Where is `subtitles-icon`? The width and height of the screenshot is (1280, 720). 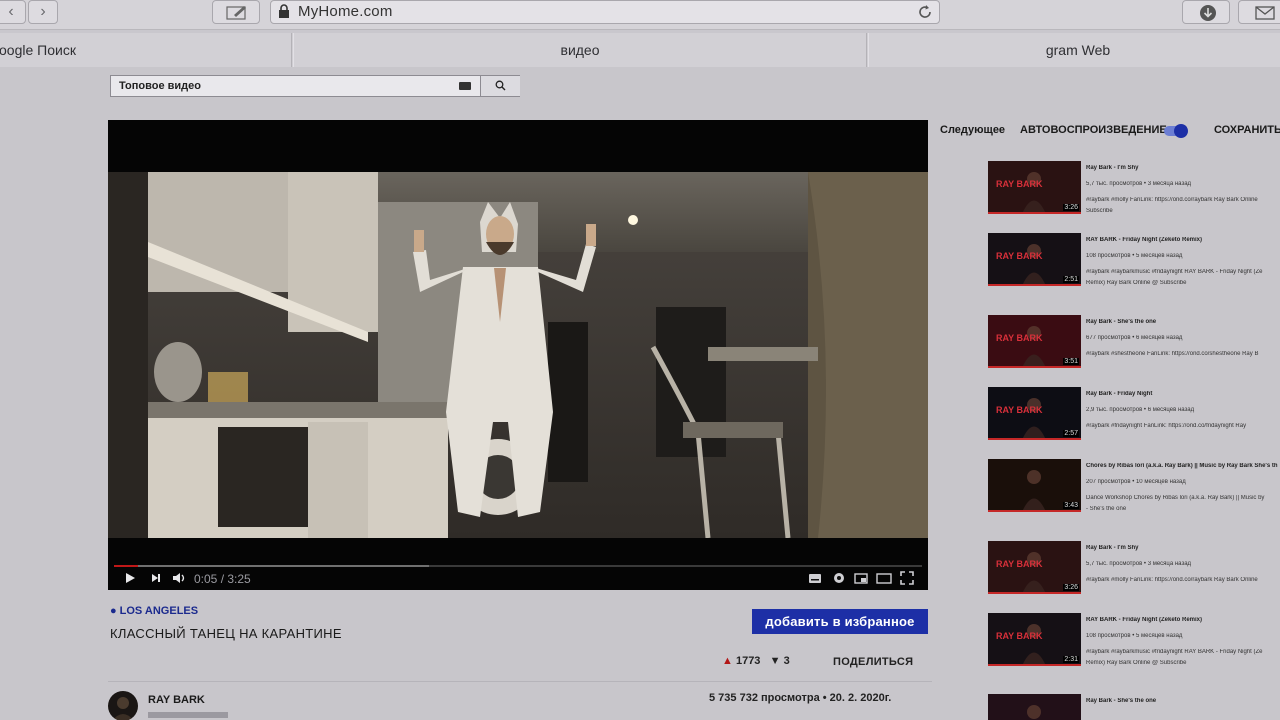
subtitles-icon is located at coordinates (815, 578).